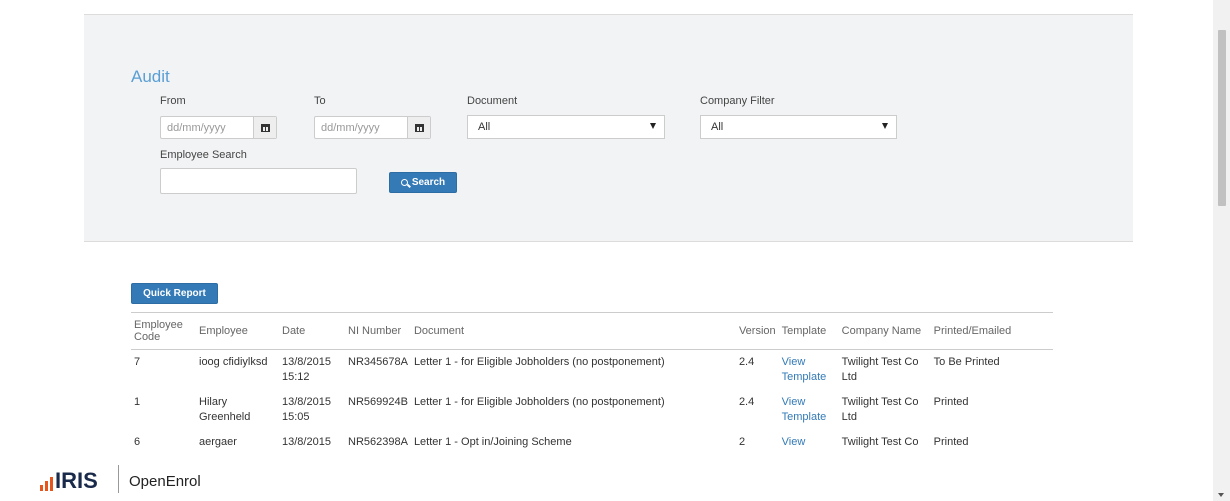 The width and height of the screenshot is (1230, 501). I want to click on vertical-scrollbar, so click(1221, 250).